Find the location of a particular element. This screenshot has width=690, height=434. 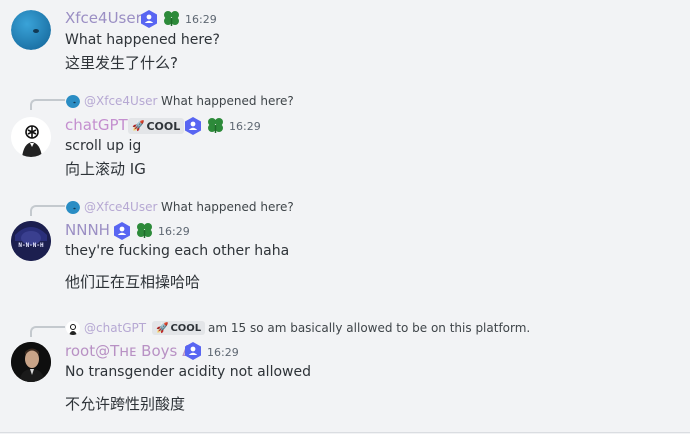

avatar-xfce4user is located at coordinates (31, 30).